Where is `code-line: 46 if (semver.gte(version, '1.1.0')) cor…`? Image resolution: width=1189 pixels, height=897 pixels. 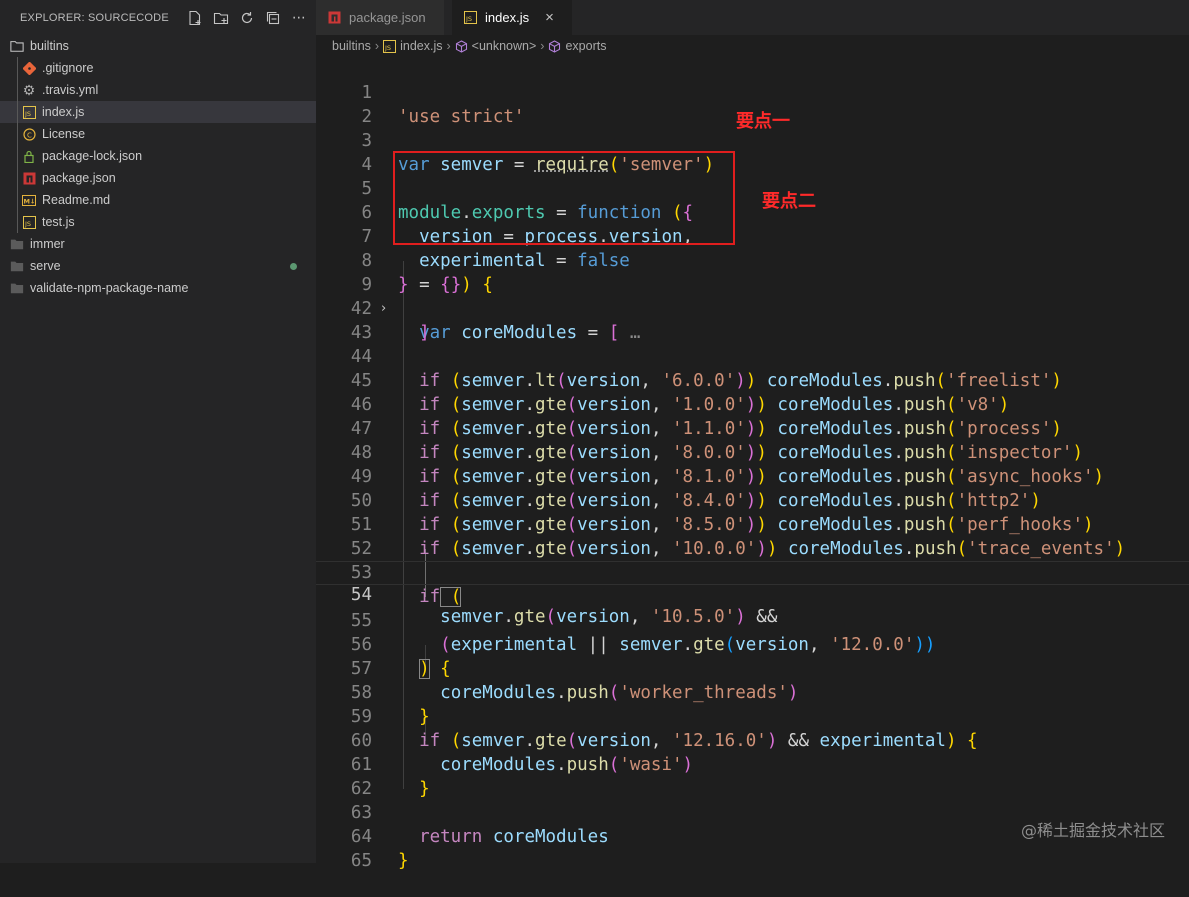 code-line: 46 if (semver.gte(version, '1.1.0')) cor… is located at coordinates (752, 404).